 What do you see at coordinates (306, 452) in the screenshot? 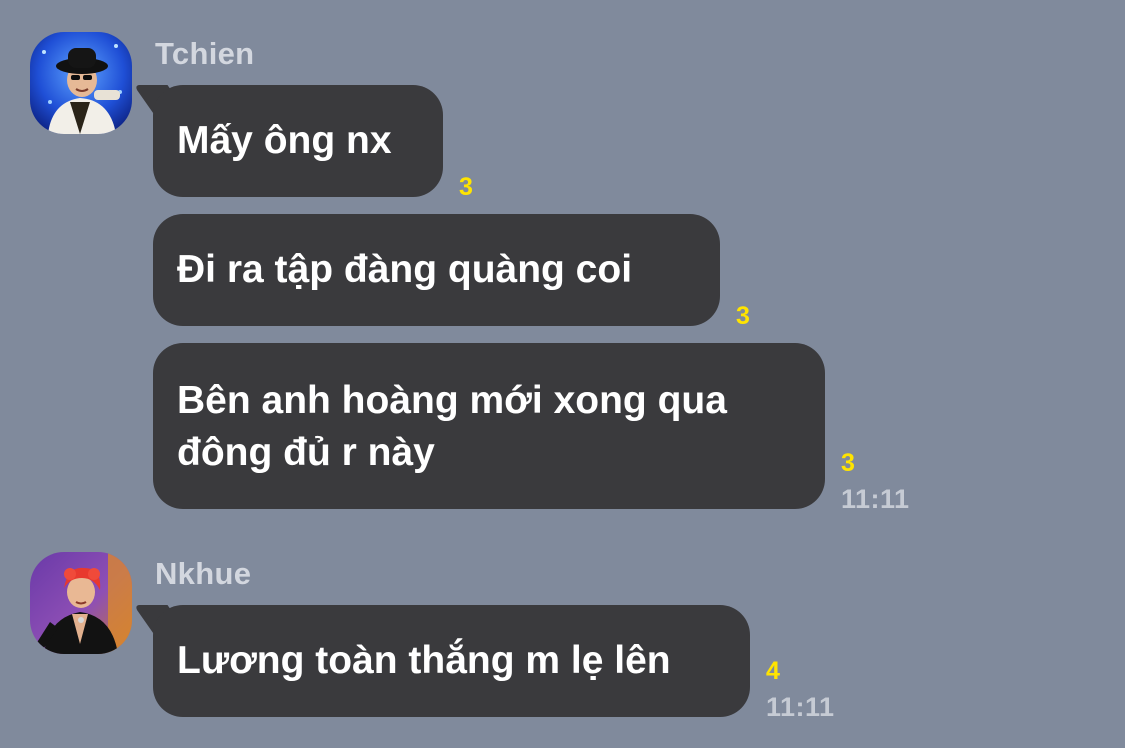
I see `message-text-line: đông đủ r này` at bounding box center [306, 452].